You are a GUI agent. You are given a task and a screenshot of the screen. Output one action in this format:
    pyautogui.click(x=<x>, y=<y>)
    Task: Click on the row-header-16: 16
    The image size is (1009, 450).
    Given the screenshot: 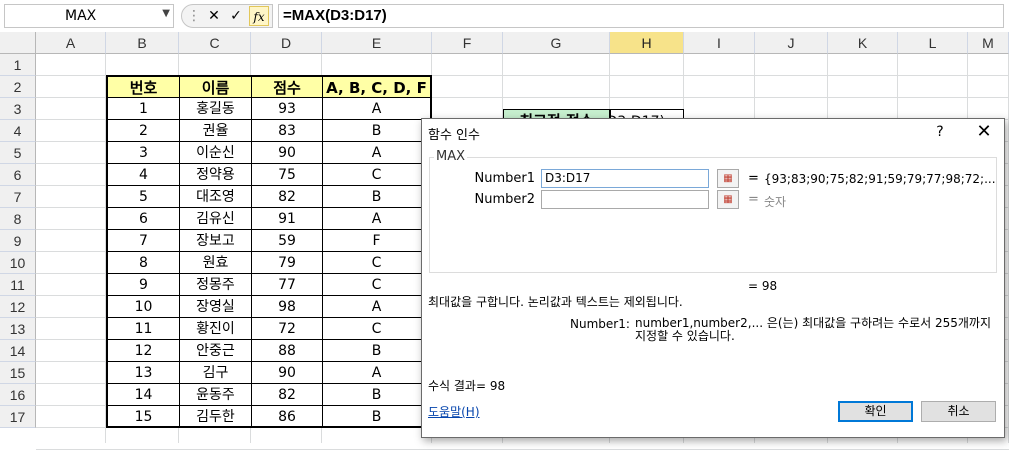 What is the action you would take?
    pyautogui.click(x=18, y=395)
    